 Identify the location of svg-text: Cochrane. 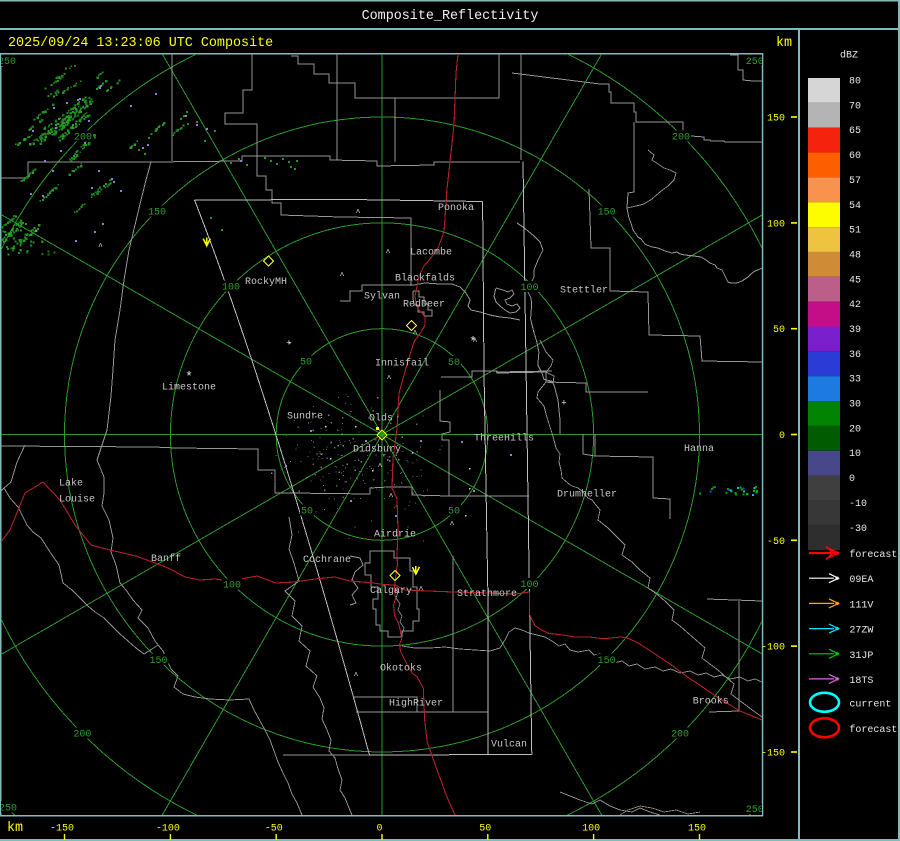
(327, 560).